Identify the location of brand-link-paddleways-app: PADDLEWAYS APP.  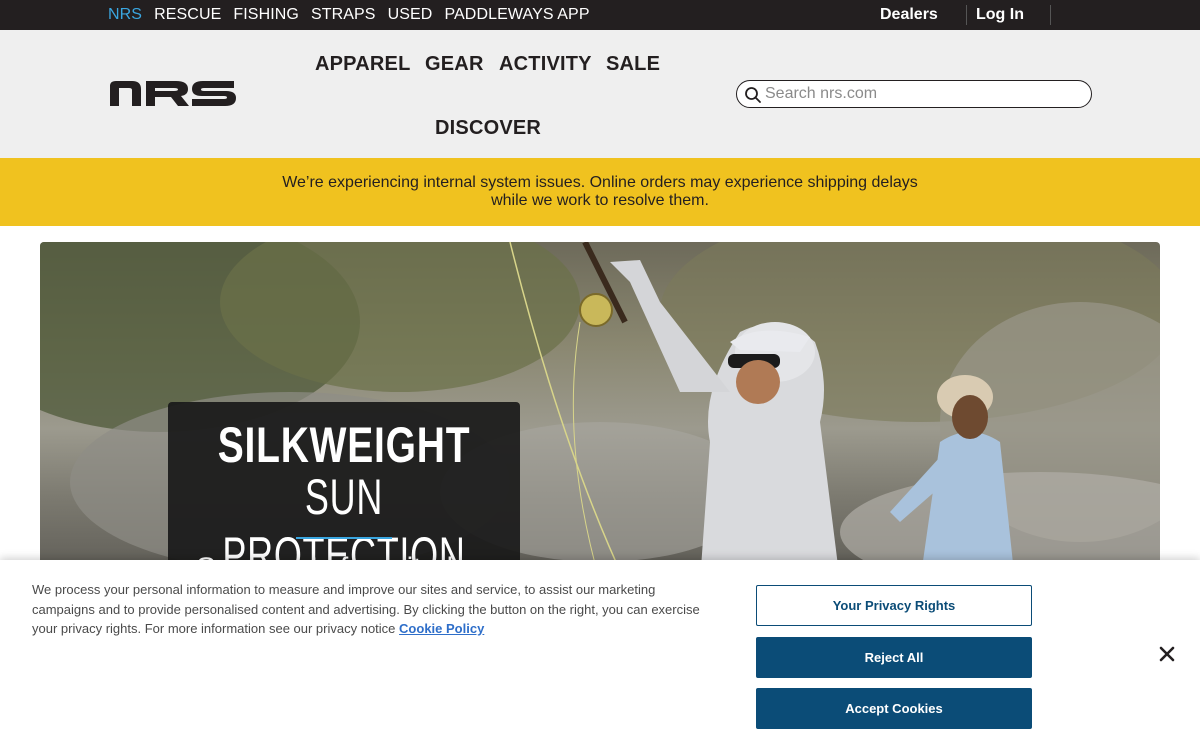
(516, 15).